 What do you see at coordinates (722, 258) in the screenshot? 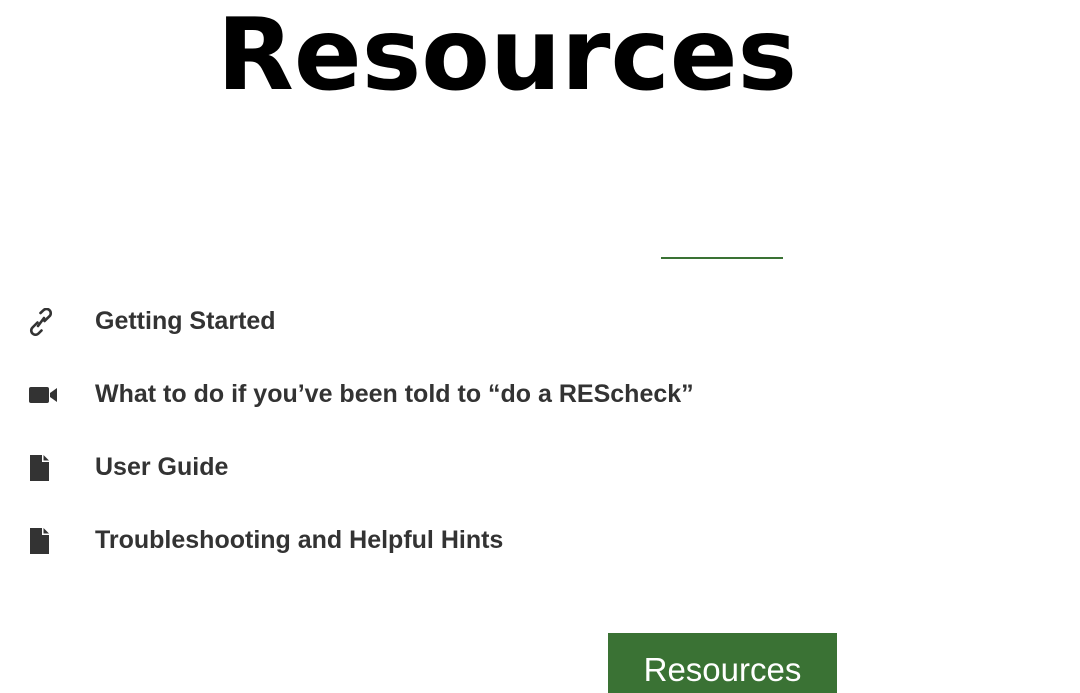
I see `title-underline-divider` at bounding box center [722, 258].